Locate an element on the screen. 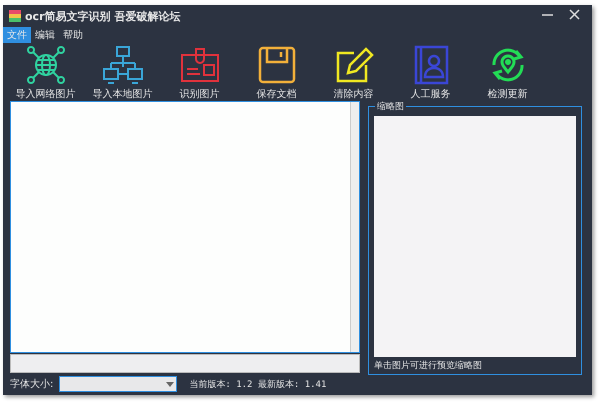 Image resolution: width=600 pixels, height=403 pixels. input-field is located at coordinates (185, 363).